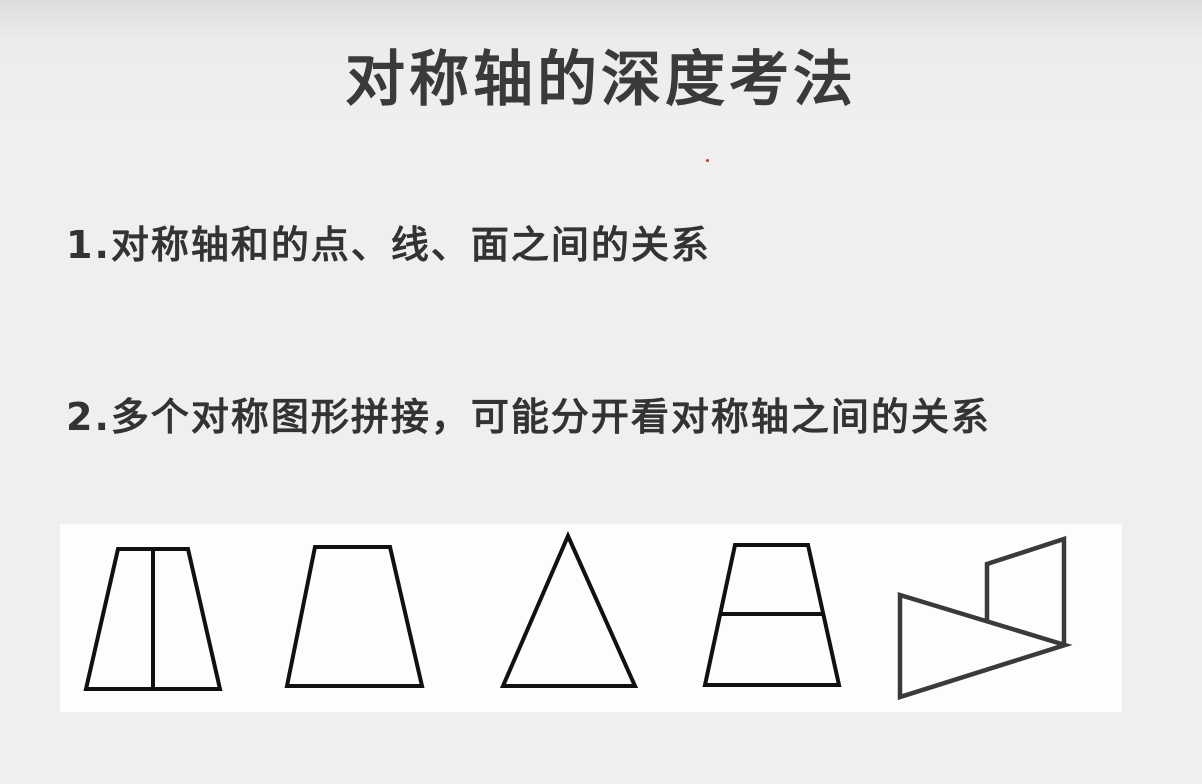 The image size is (1202, 784). Describe the element at coordinates (354, 616) in the screenshot. I see `trapezoid-figure` at that location.